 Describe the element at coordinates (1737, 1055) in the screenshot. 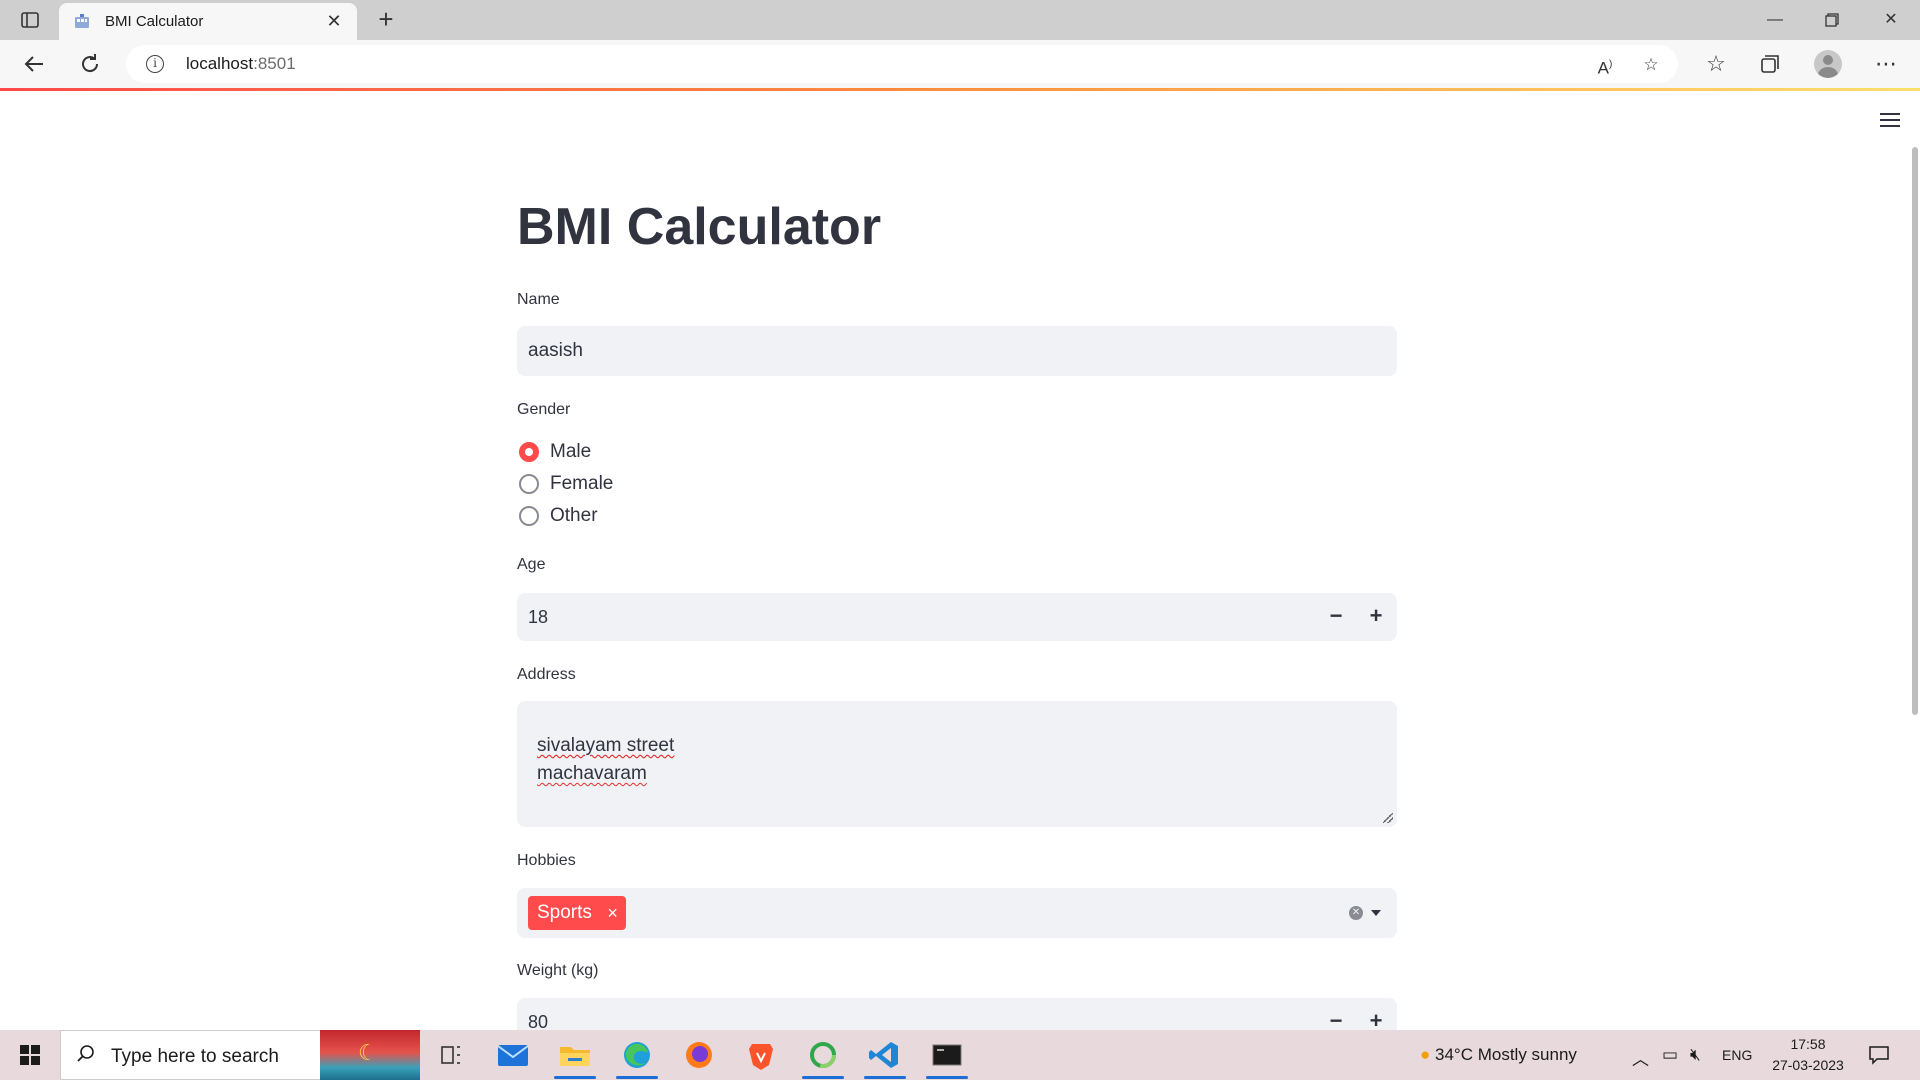

I see `language-indicator: ENG` at that location.